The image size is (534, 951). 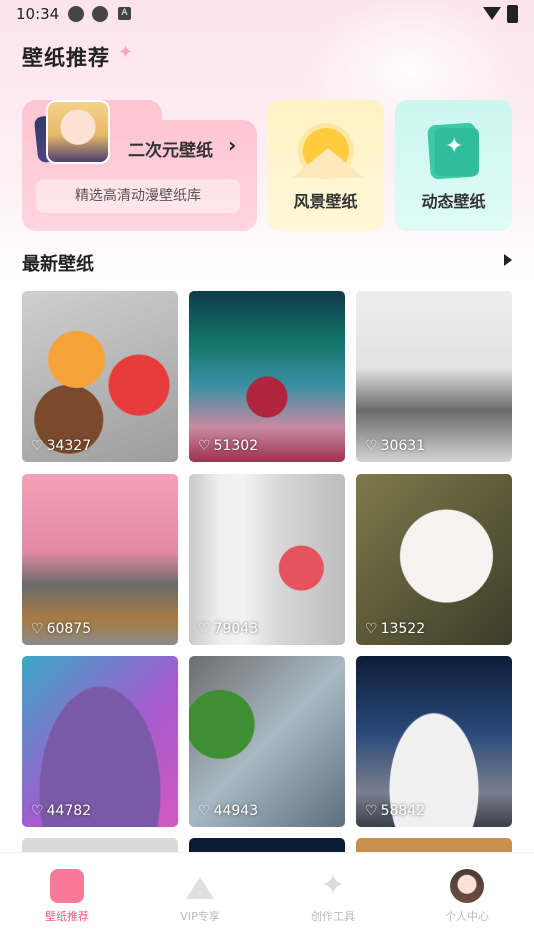 What do you see at coordinates (67, 886) in the screenshot?
I see `wallpaper-icon` at bounding box center [67, 886].